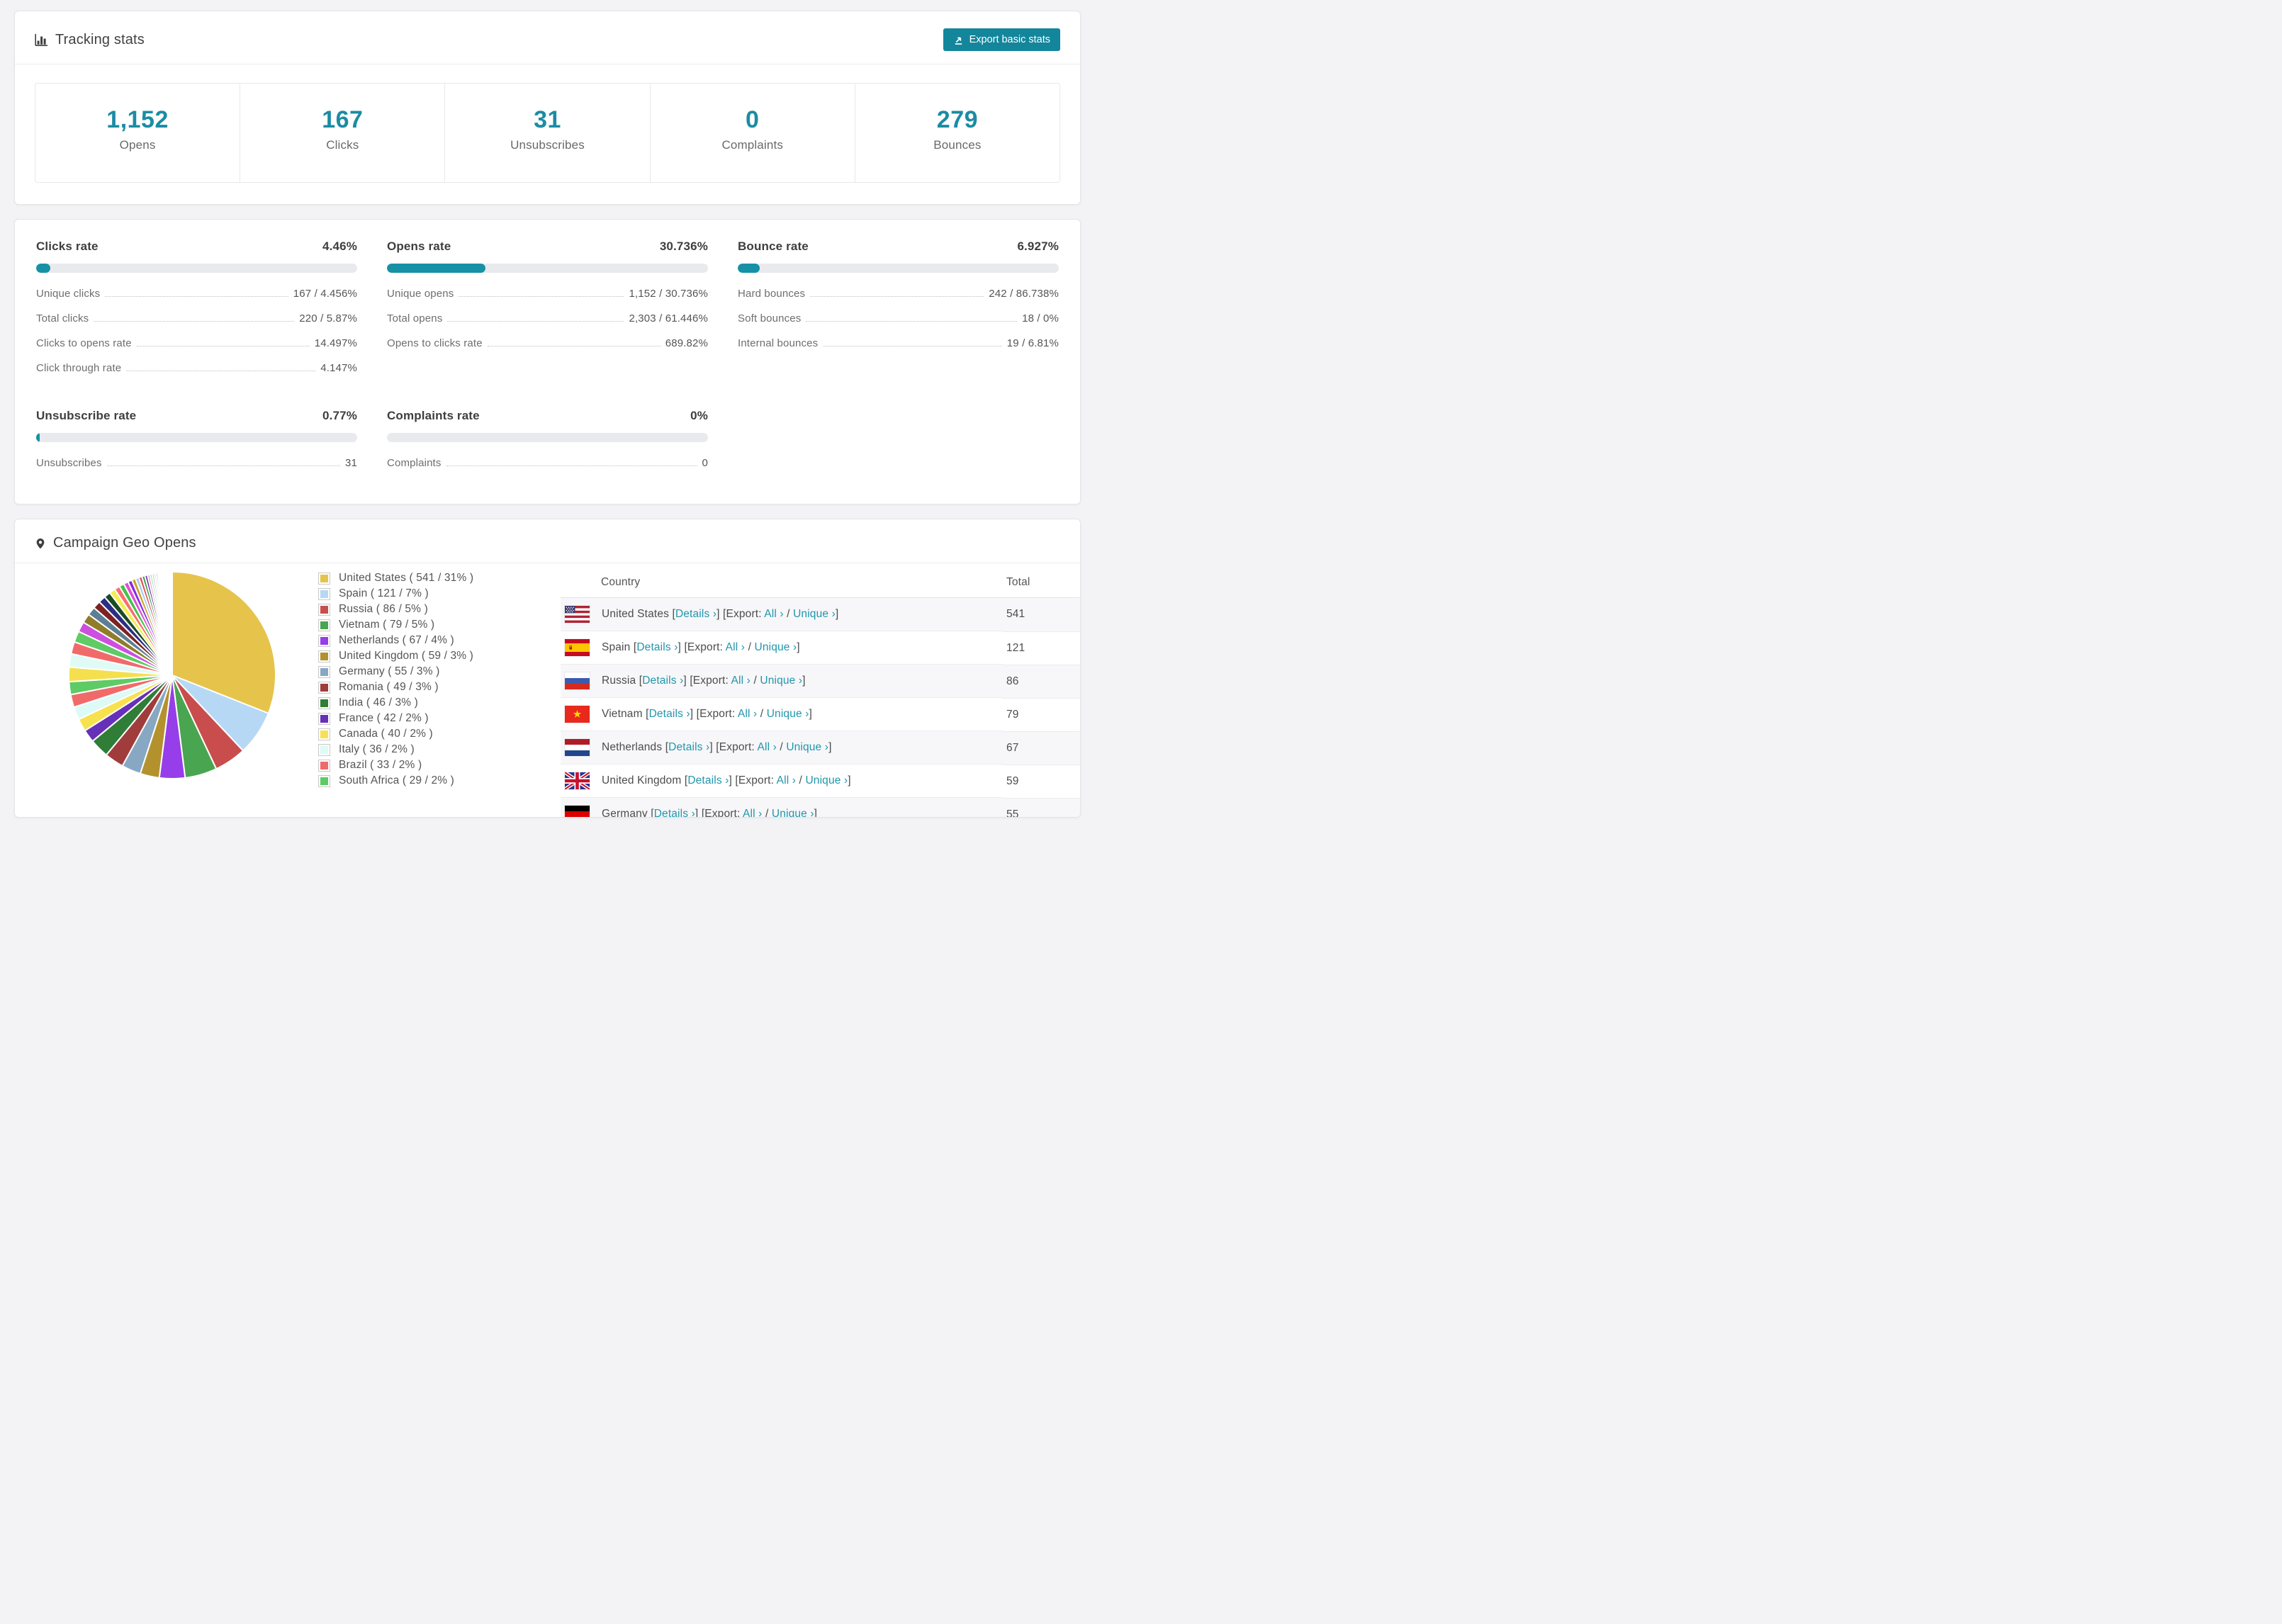 Image resolution: width=2282 pixels, height=1624 pixels. Describe the element at coordinates (753, 120) in the screenshot. I see `stat-value: 0` at that location.